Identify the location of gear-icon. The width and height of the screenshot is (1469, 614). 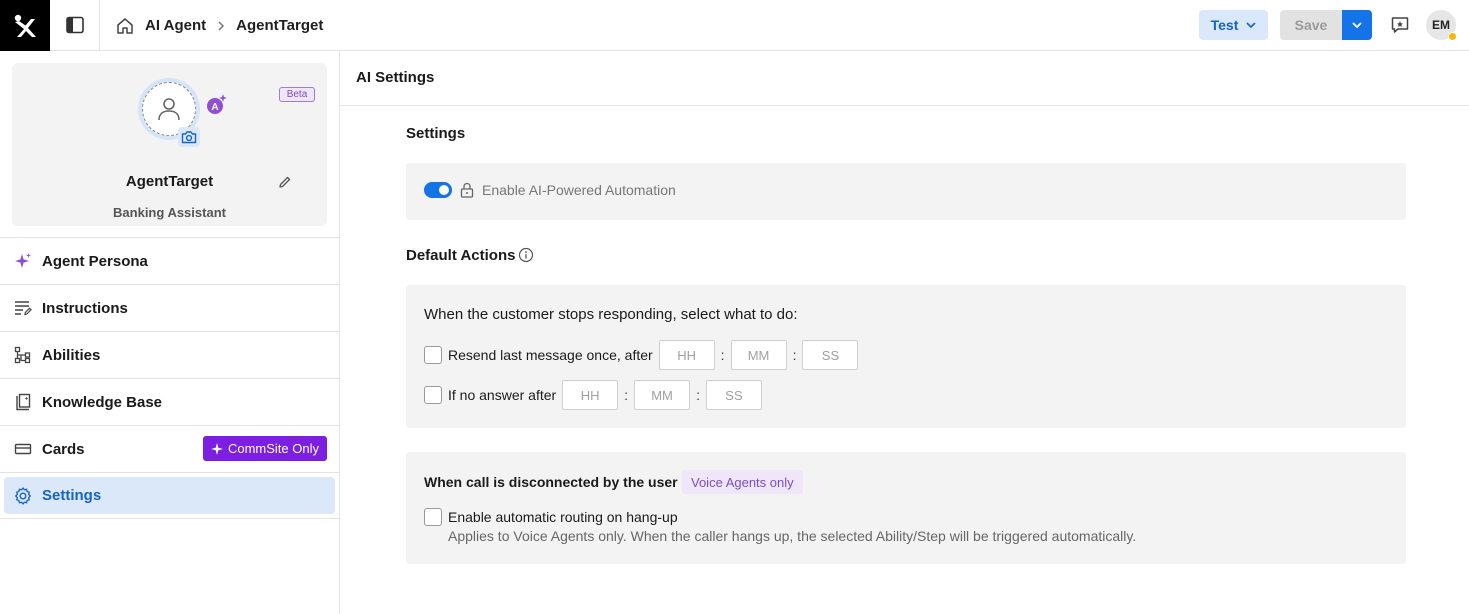
(23, 495).